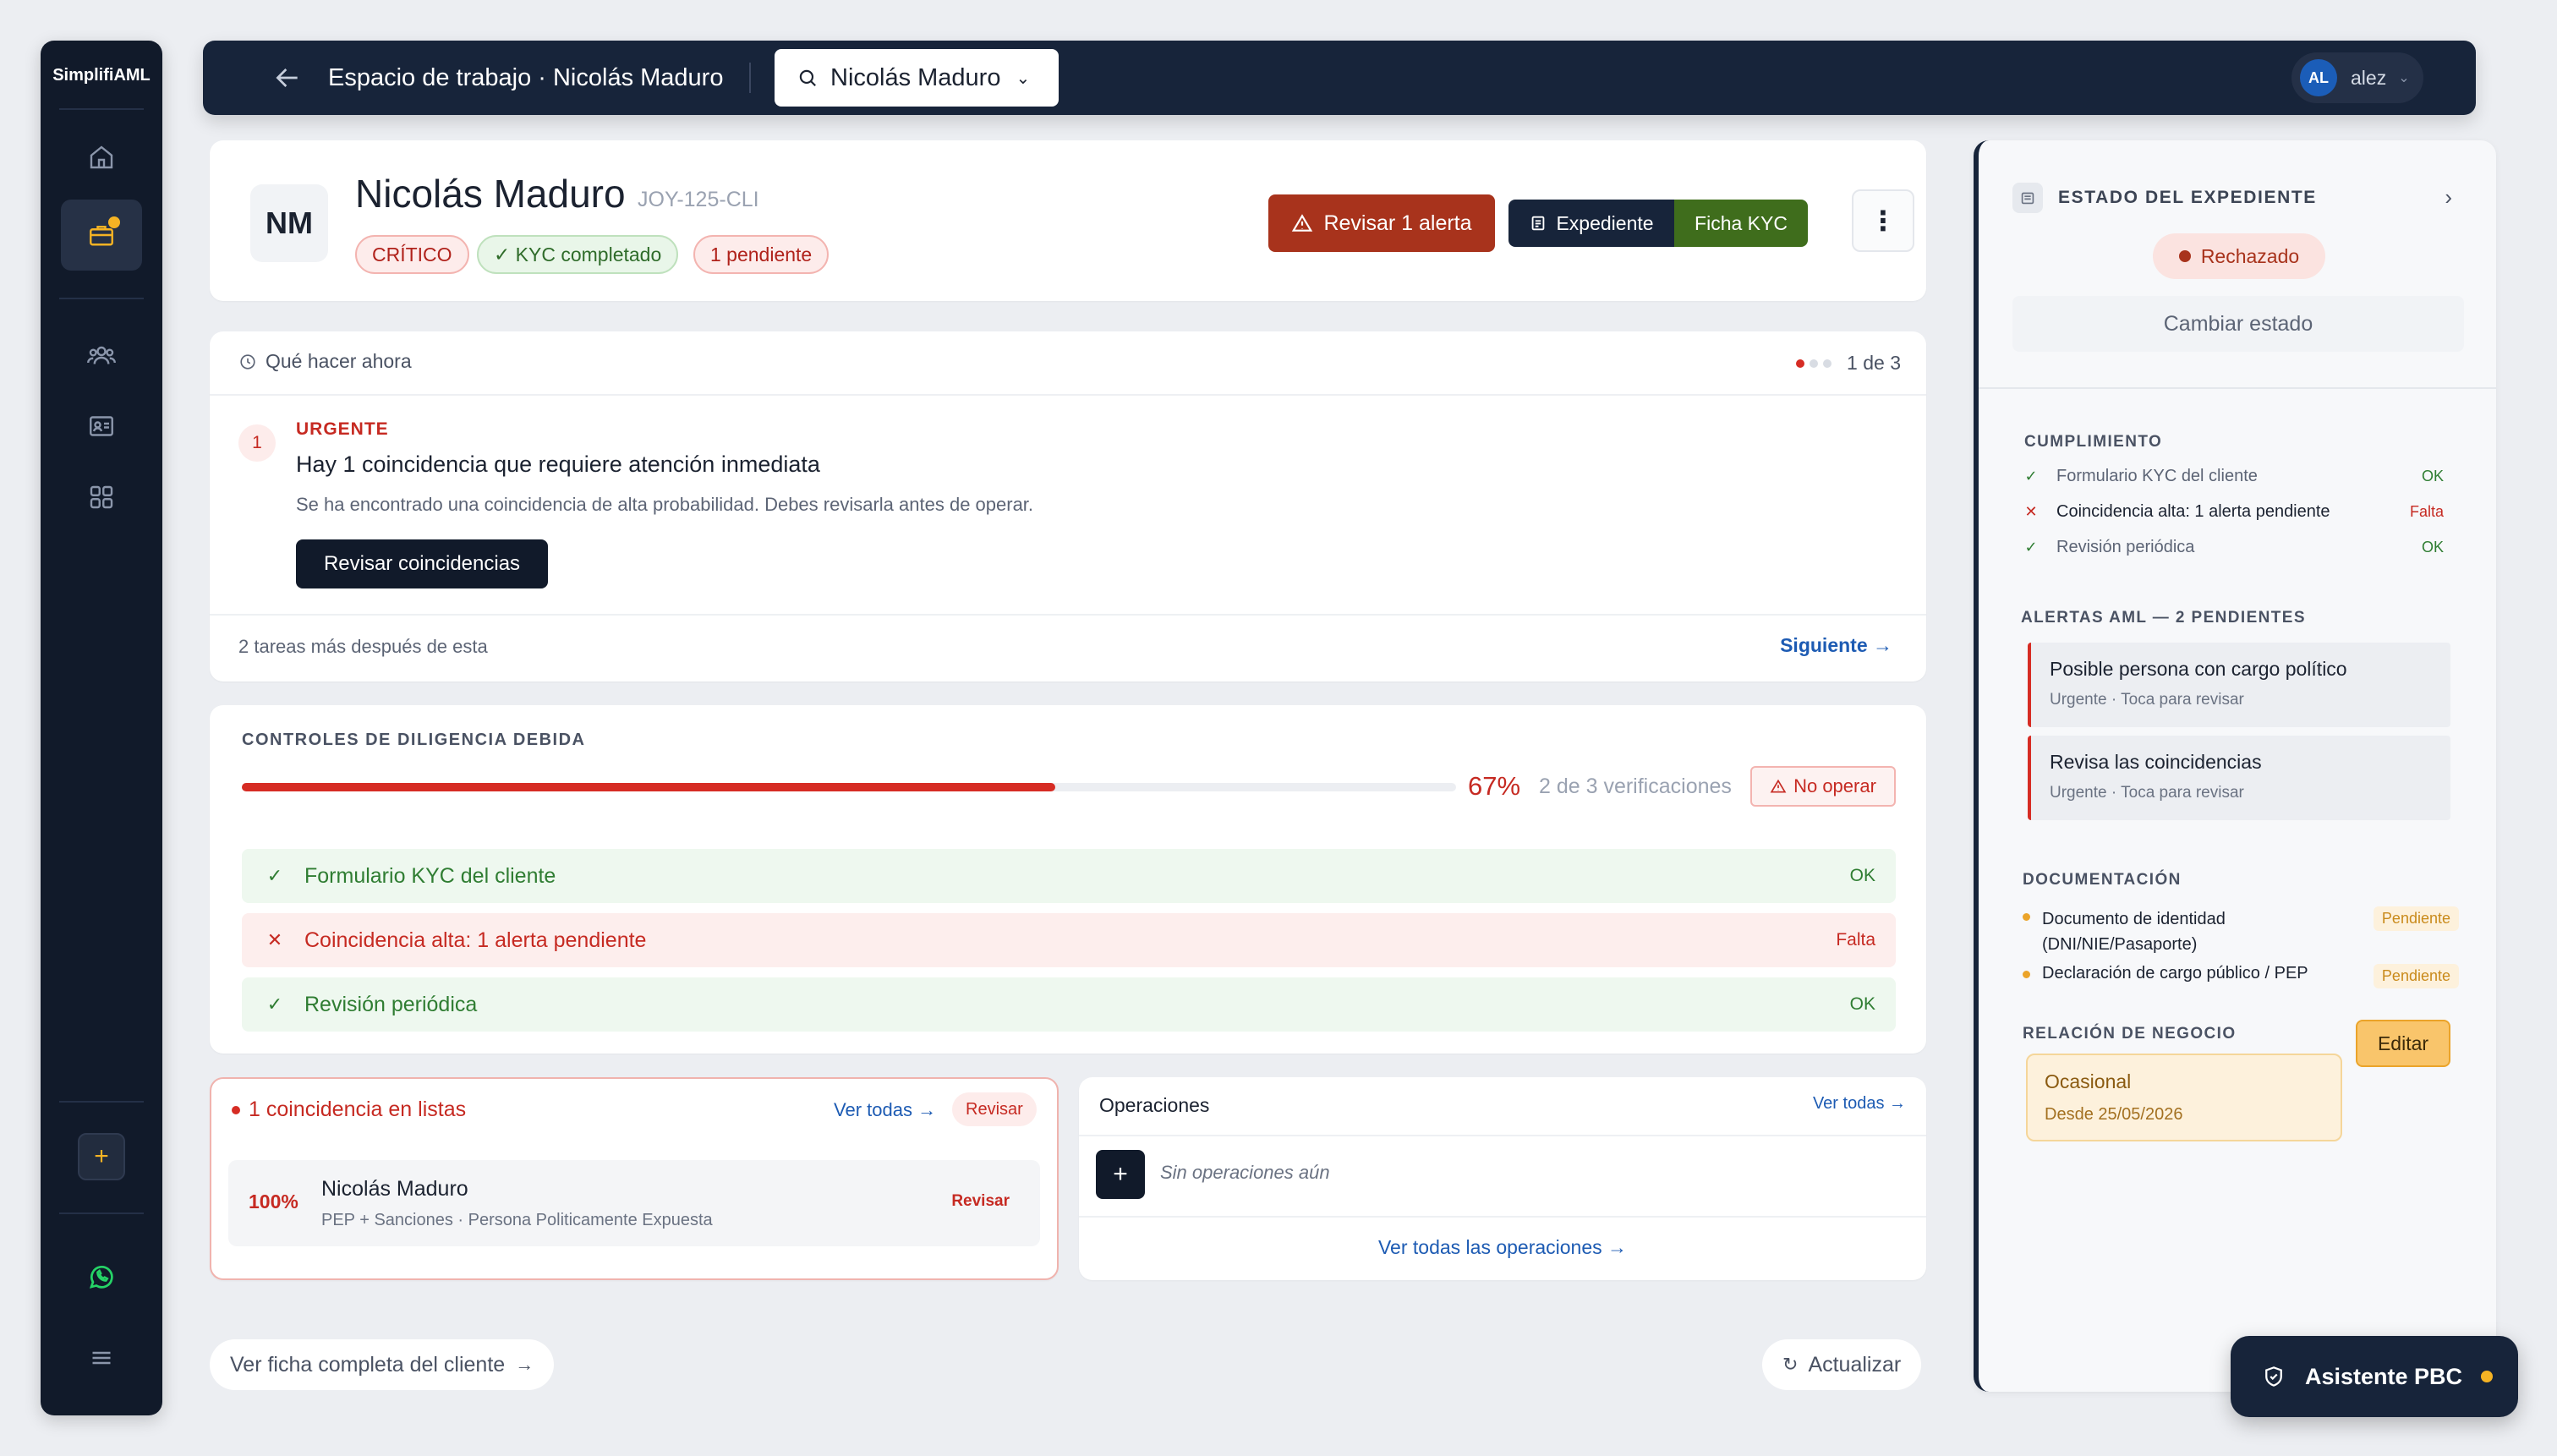 This screenshot has height=1456, width=2557. What do you see at coordinates (1154, 1105) in the screenshot?
I see `operations-title: Operaciones` at bounding box center [1154, 1105].